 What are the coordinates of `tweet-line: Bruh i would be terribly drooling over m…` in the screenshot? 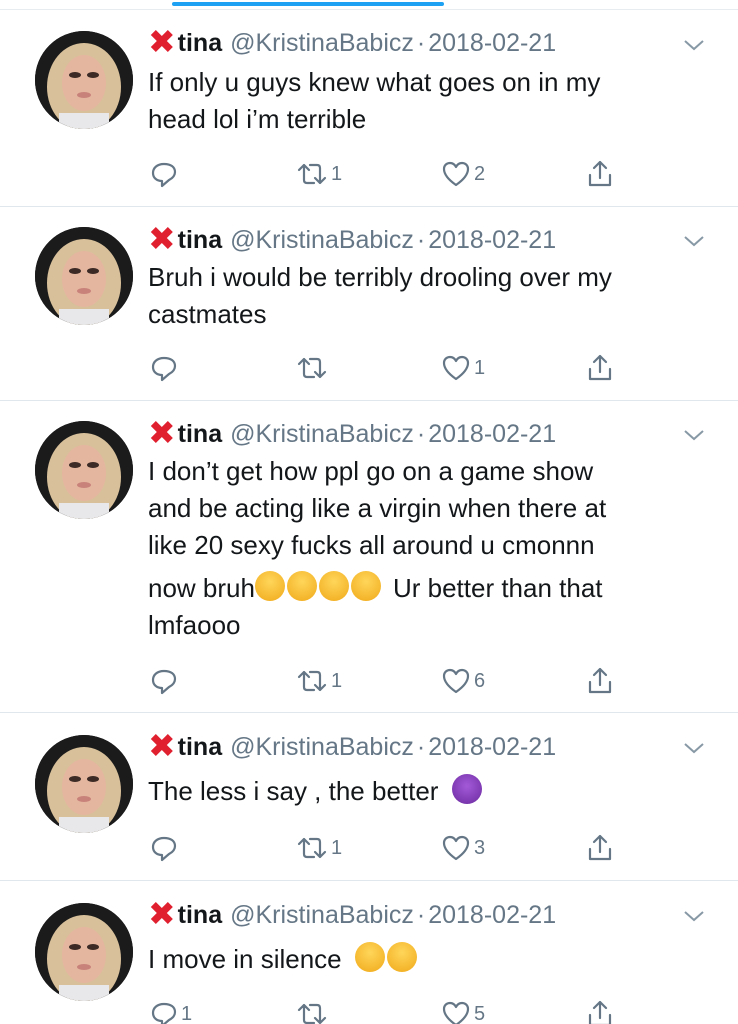 It's located at (380, 277).